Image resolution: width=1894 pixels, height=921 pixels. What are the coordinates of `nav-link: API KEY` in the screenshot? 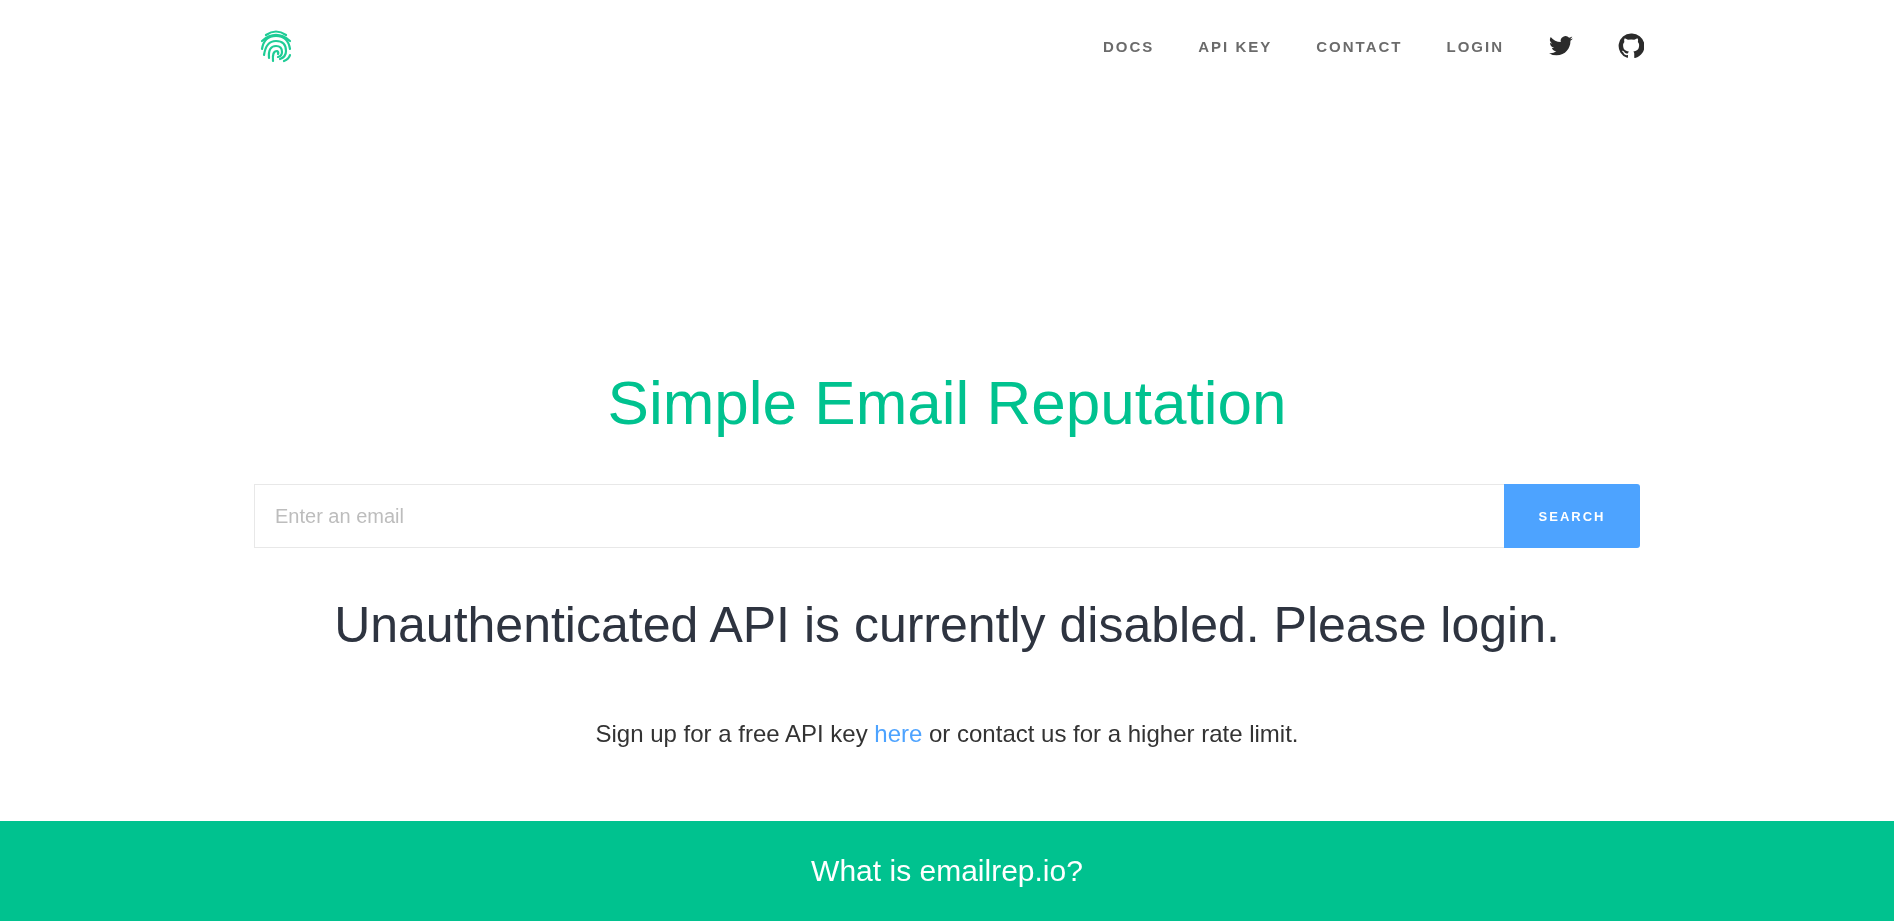 It's located at (1235, 46).